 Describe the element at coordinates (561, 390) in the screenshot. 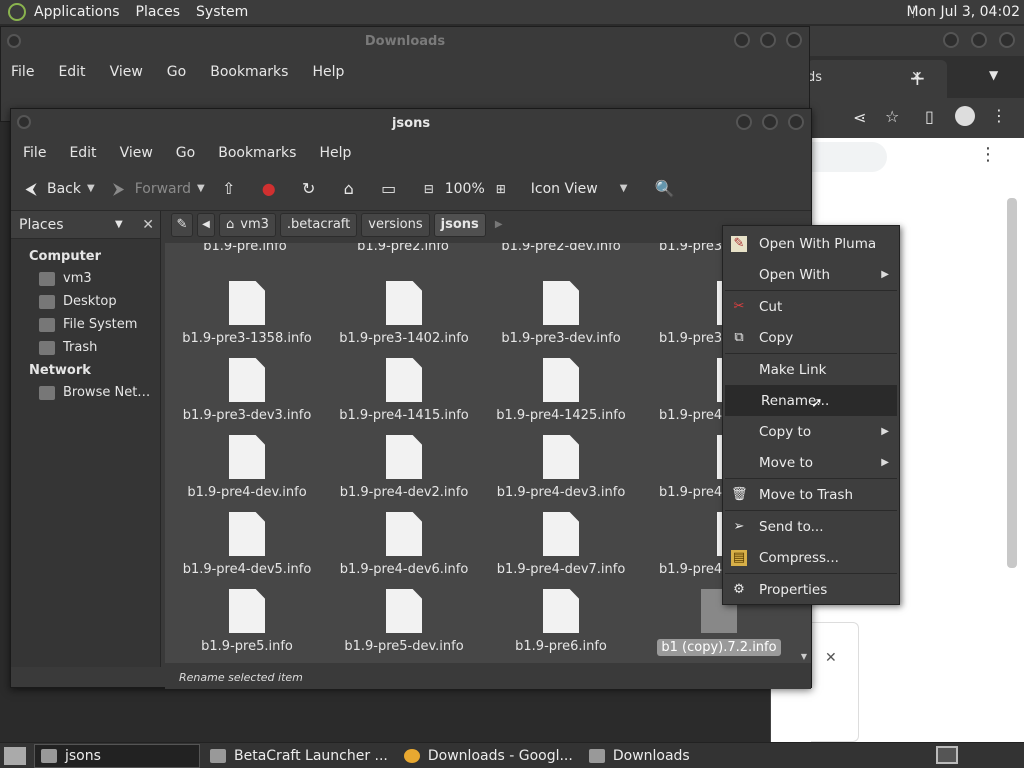

I see `file-item: b1.9-pre4-1425.info` at that location.